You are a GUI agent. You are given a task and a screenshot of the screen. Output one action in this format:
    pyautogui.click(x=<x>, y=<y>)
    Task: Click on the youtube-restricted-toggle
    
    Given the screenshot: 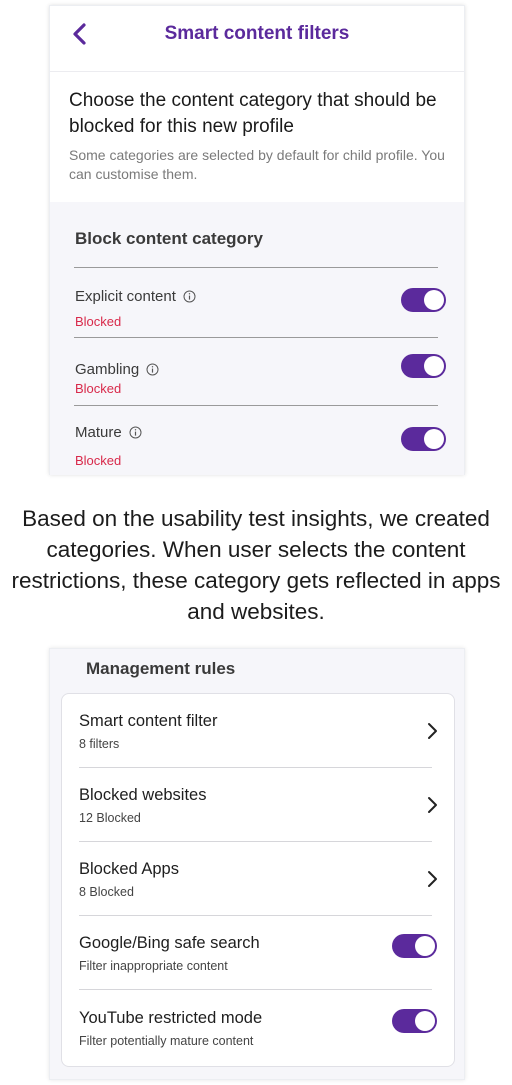 What is the action you would take?
    pyautogui.click(x=414, y=1021)
    